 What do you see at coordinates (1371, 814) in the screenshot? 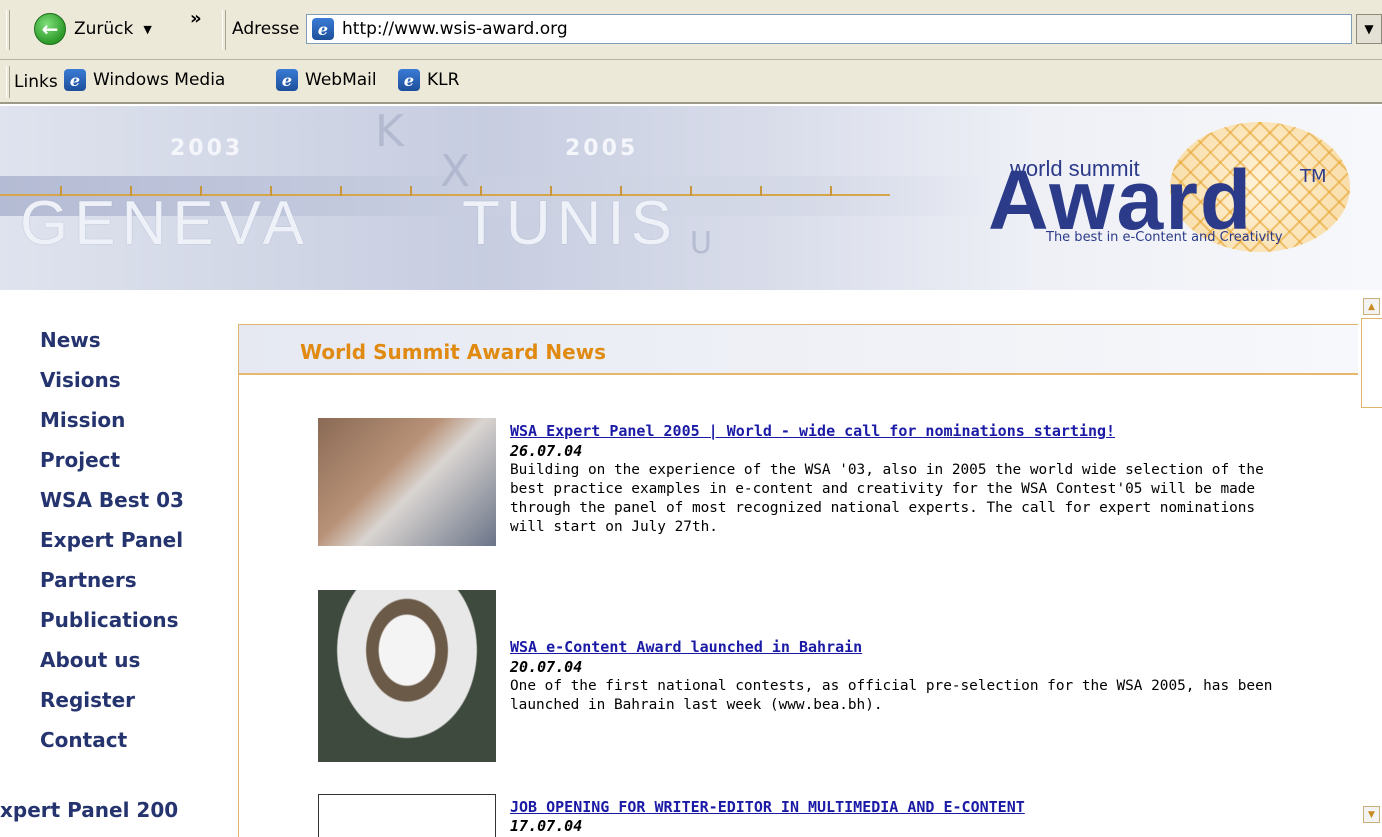
I see `scroll-down-button: ▼` at bounding box center [1371, 814].